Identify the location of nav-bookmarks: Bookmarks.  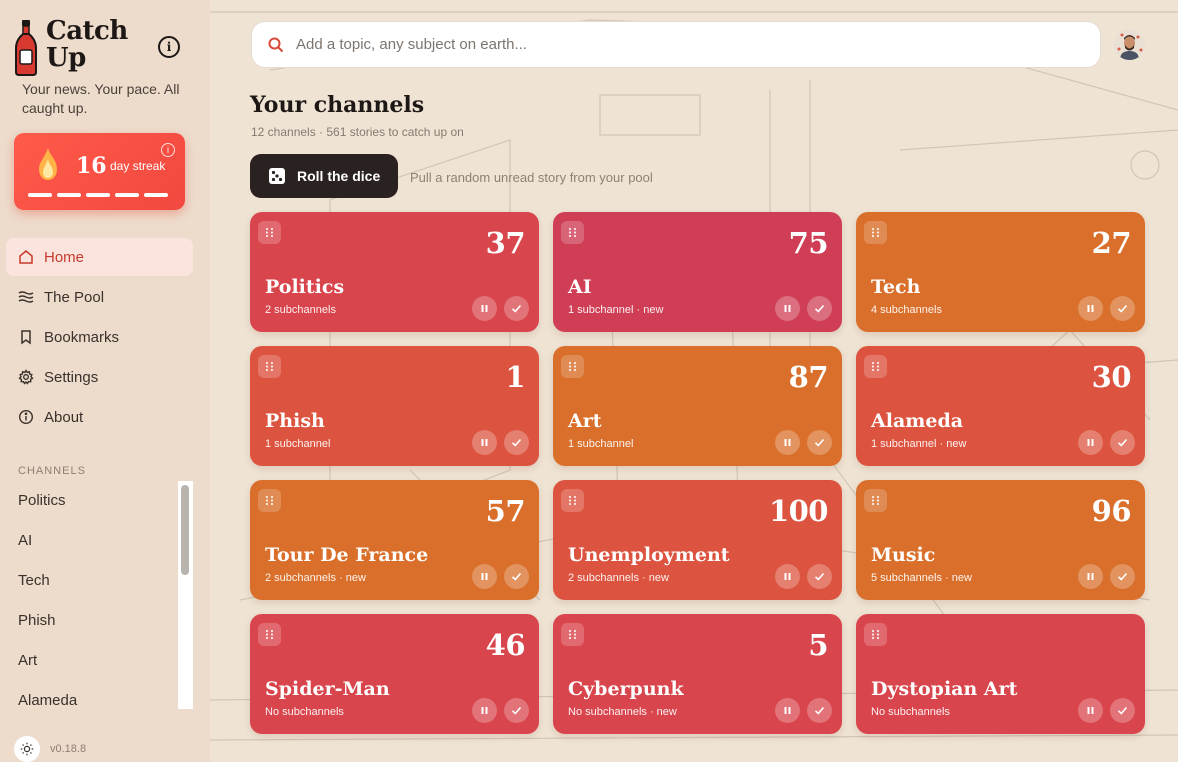
(99, 337).